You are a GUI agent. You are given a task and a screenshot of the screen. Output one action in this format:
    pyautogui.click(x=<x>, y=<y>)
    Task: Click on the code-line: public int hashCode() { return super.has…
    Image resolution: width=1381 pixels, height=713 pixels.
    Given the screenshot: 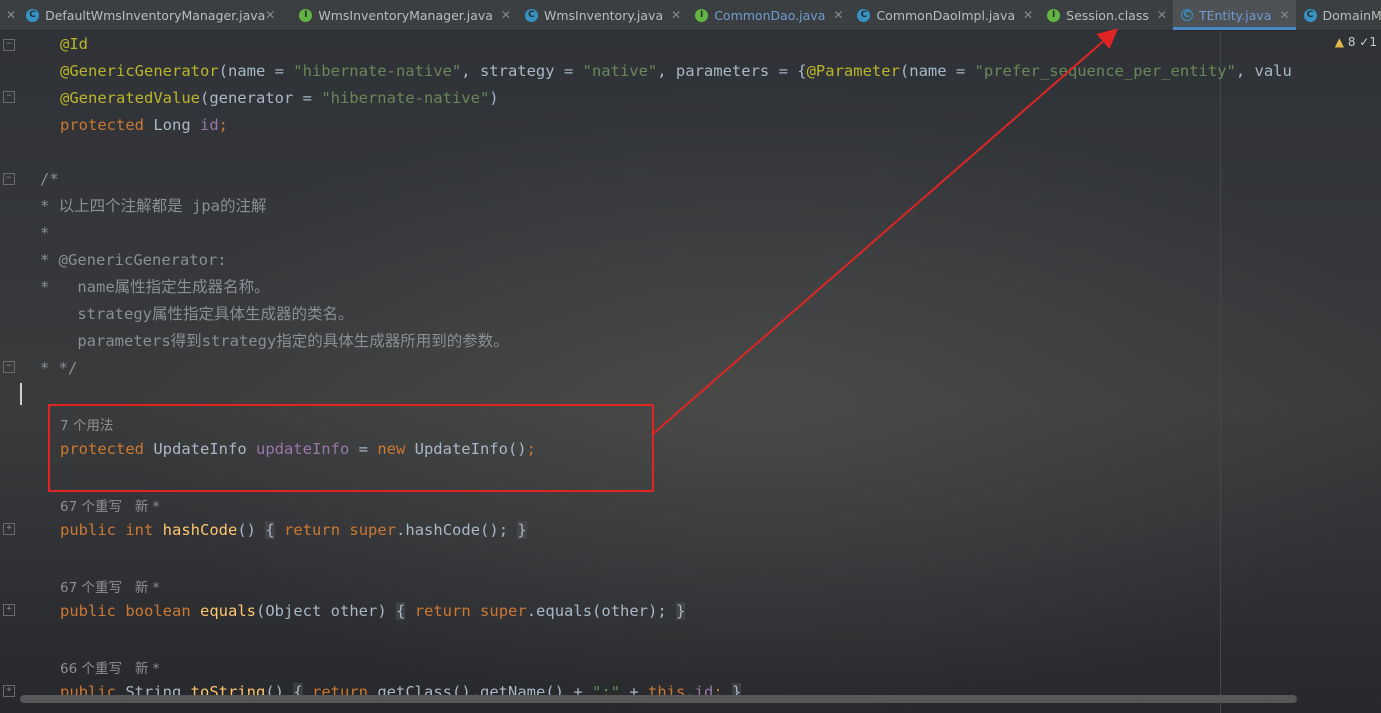 What is the action you would take?
    pyautogui.click(x=293, y=530)
    